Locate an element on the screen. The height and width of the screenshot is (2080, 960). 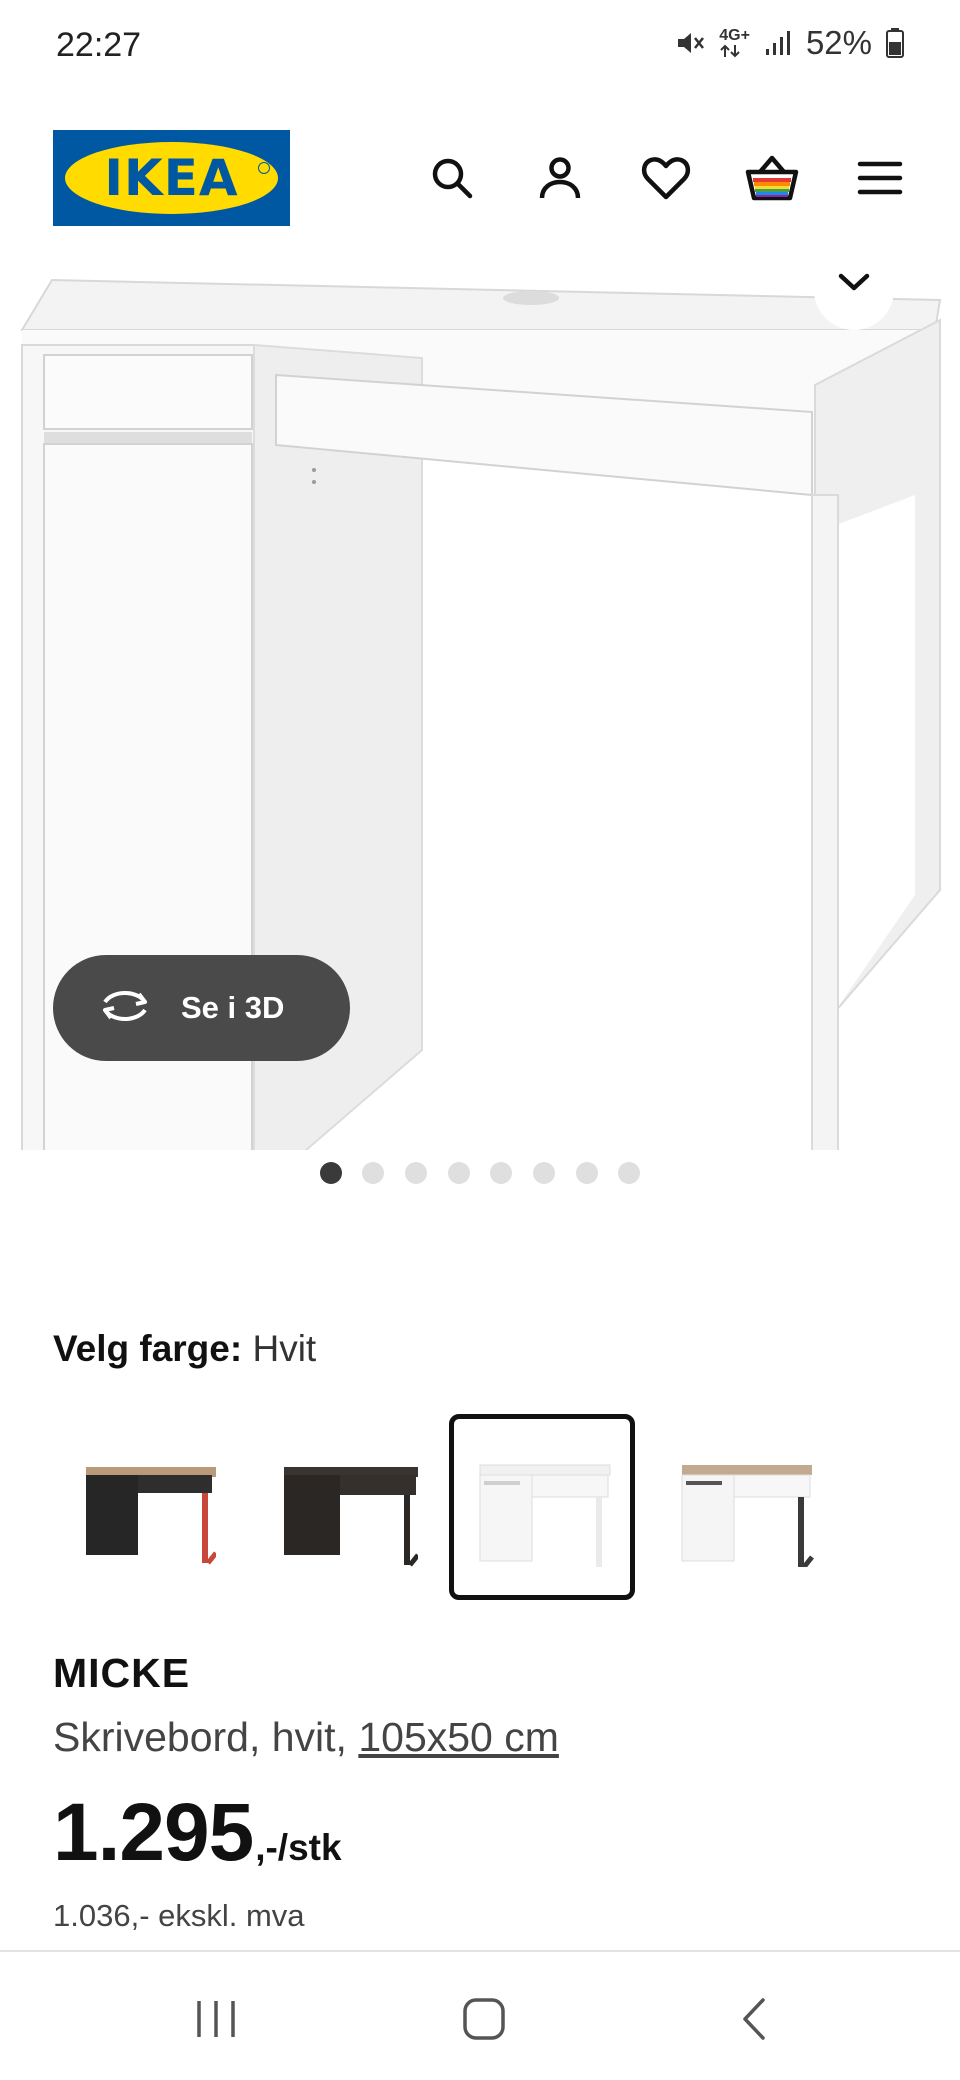
cart-icon is located at coordinates (772, 178).